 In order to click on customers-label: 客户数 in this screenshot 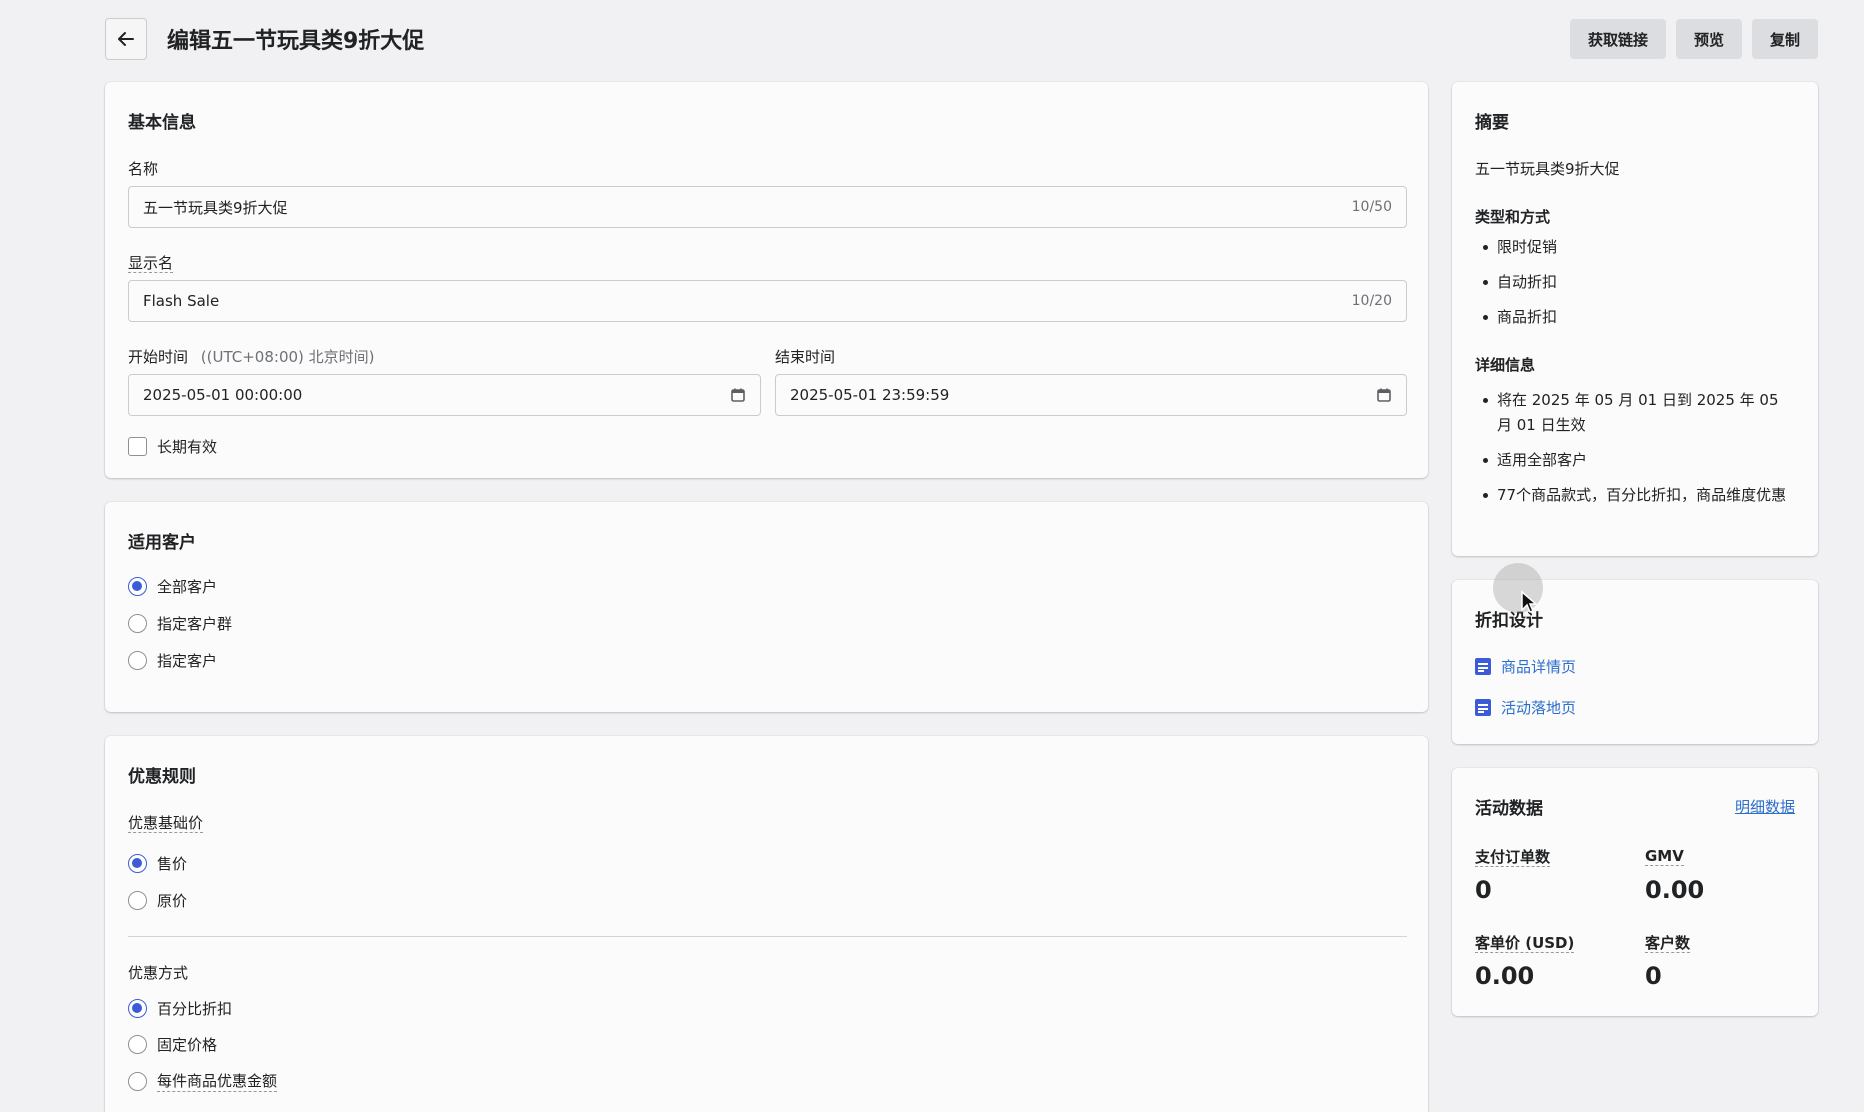, I will do `click(1668, 943)`.